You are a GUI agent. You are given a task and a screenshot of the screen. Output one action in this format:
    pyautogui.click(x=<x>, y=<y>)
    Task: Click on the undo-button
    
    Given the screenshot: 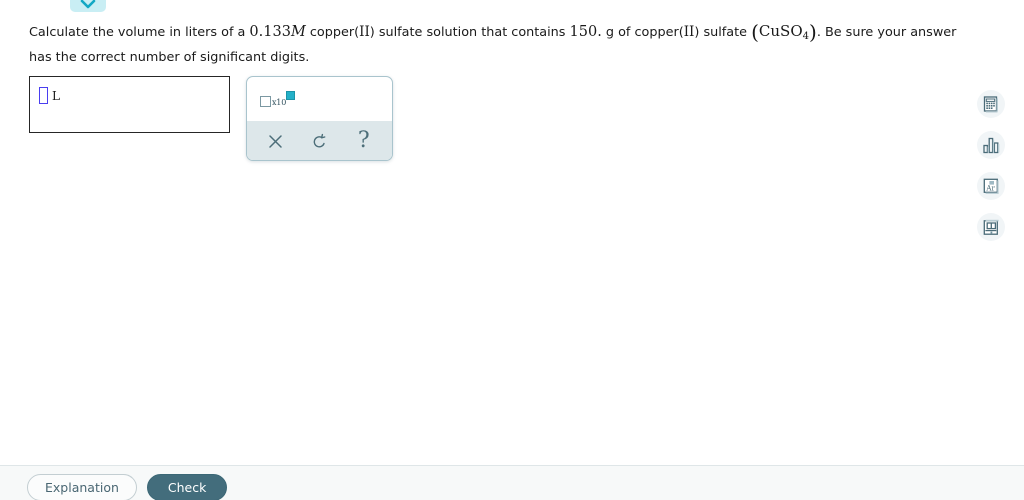 What is the action you would take?
    pyautogui.click(x=319, y=141)
    